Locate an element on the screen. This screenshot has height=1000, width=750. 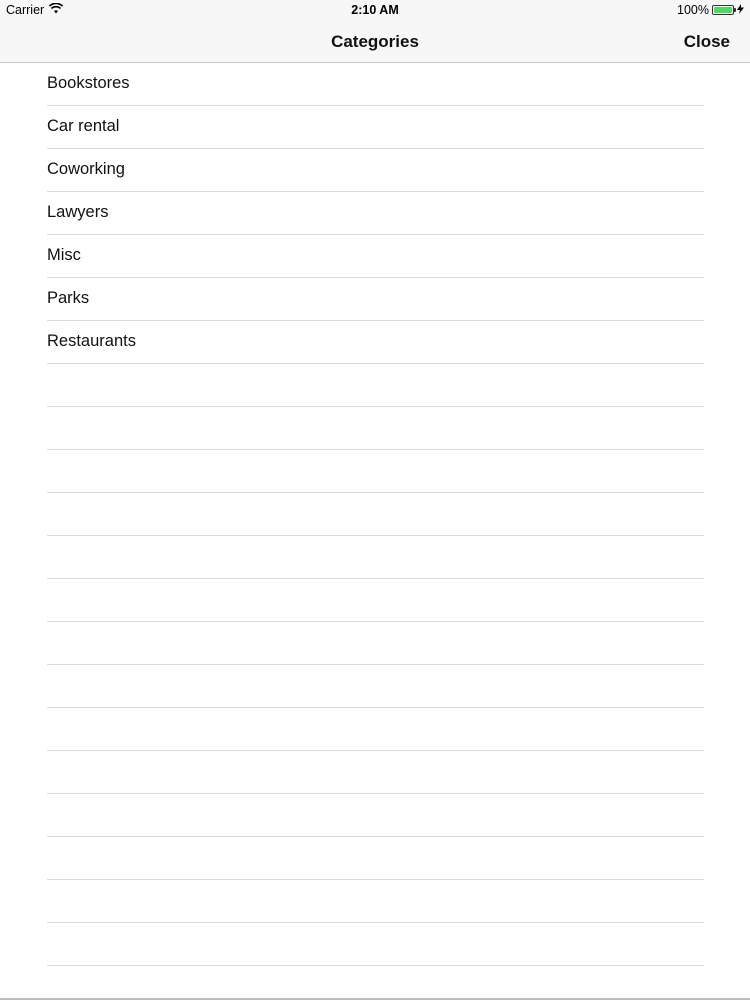
list-item: Lawyers is located at coordinates (375, 213).